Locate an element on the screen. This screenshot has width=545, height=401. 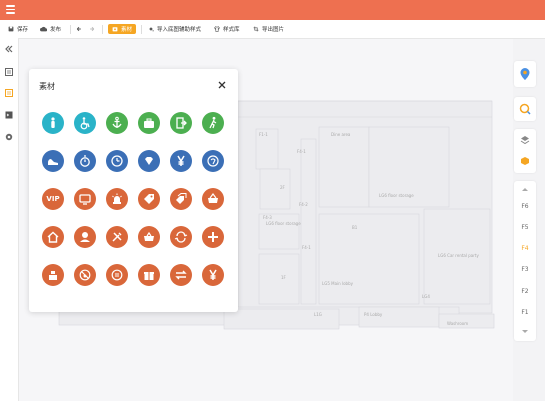
map-label: LG4 is located at coordinates (426, 296).